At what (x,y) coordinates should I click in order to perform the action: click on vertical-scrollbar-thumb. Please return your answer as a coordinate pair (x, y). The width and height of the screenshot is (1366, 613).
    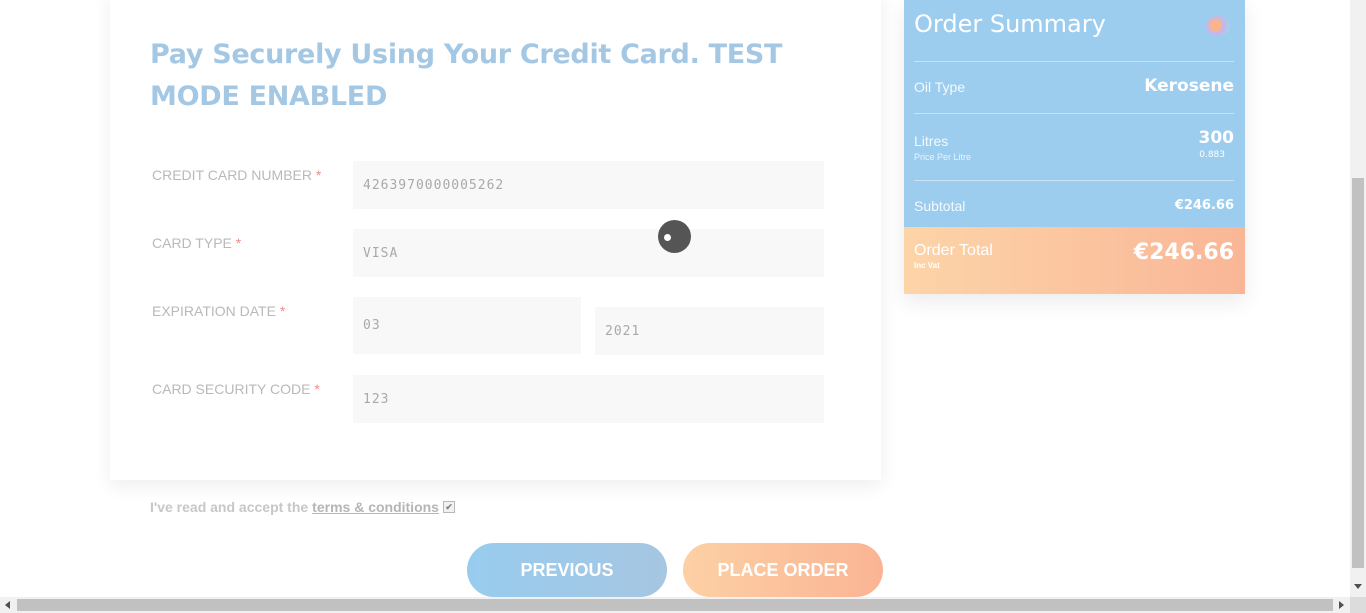
    Looking at the image, I should click on (1358, 373).